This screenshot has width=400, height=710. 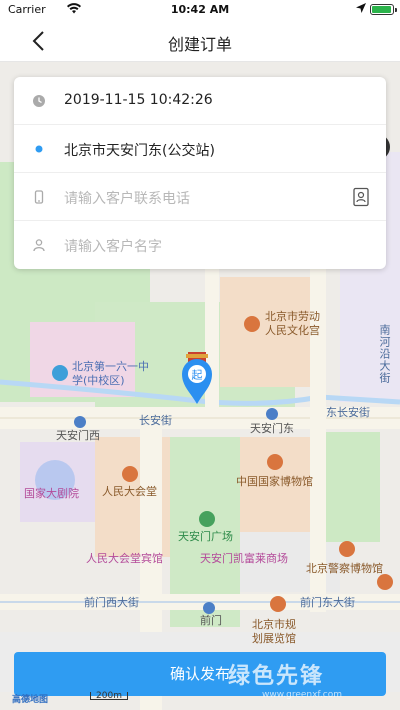 I want to click on clock: 10:42 AM, so click(x=200, y=9).